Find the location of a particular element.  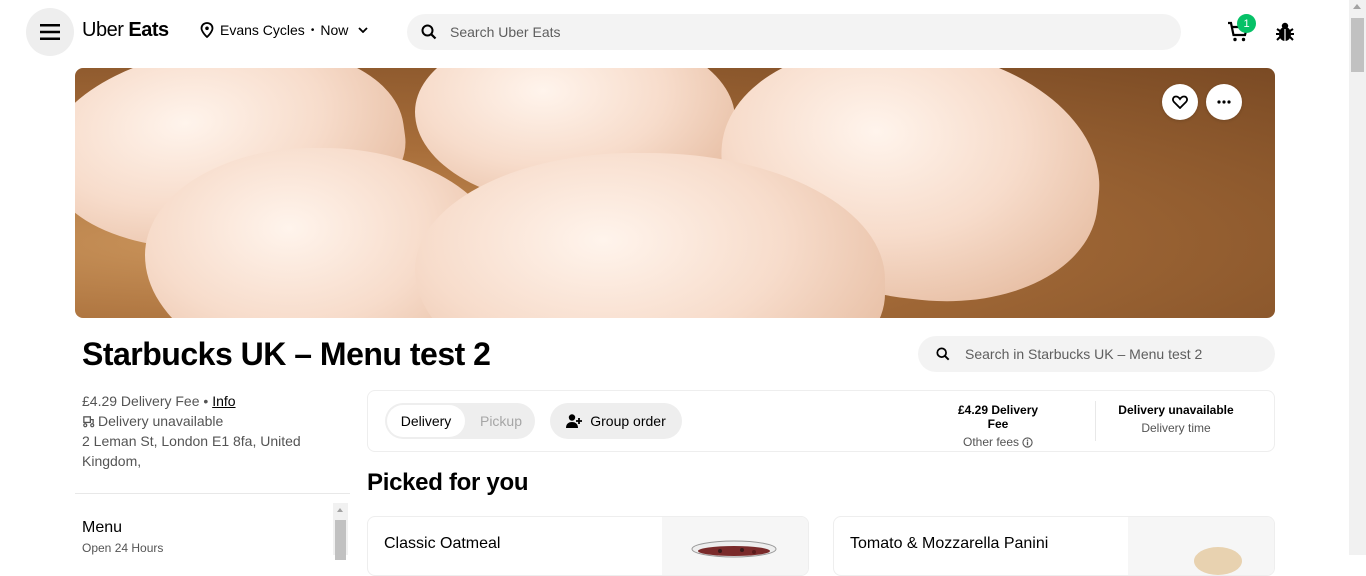

delivery-status-line: Delivery unavailable is located at coordinates (202, 421).